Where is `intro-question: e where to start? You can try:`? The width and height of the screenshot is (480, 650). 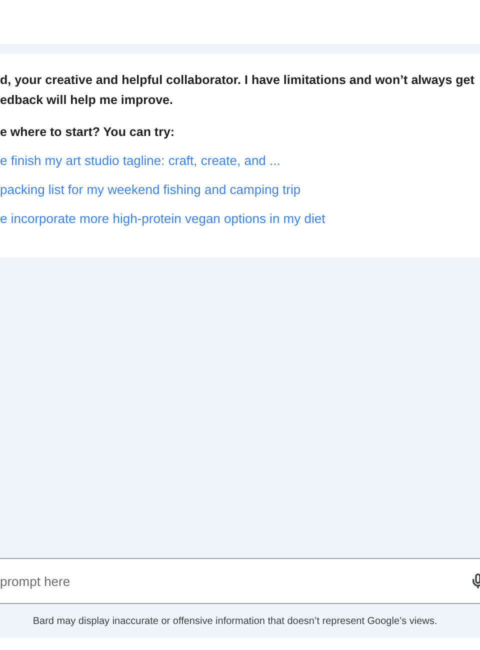 intro-question: e where to start? You can try: is located at coordinates (87, 132).